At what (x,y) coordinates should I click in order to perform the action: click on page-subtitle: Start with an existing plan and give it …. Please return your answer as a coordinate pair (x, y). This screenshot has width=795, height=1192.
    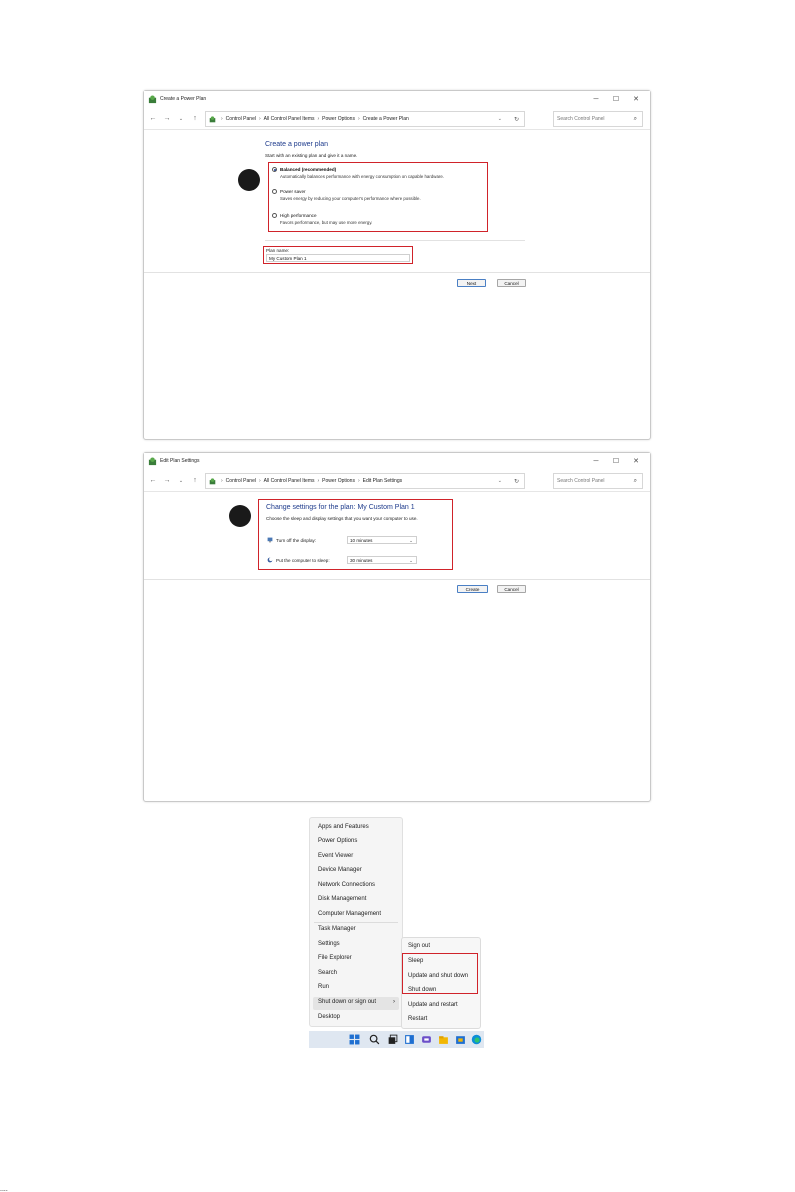
    Looking at the image, I should click on (311, 155).